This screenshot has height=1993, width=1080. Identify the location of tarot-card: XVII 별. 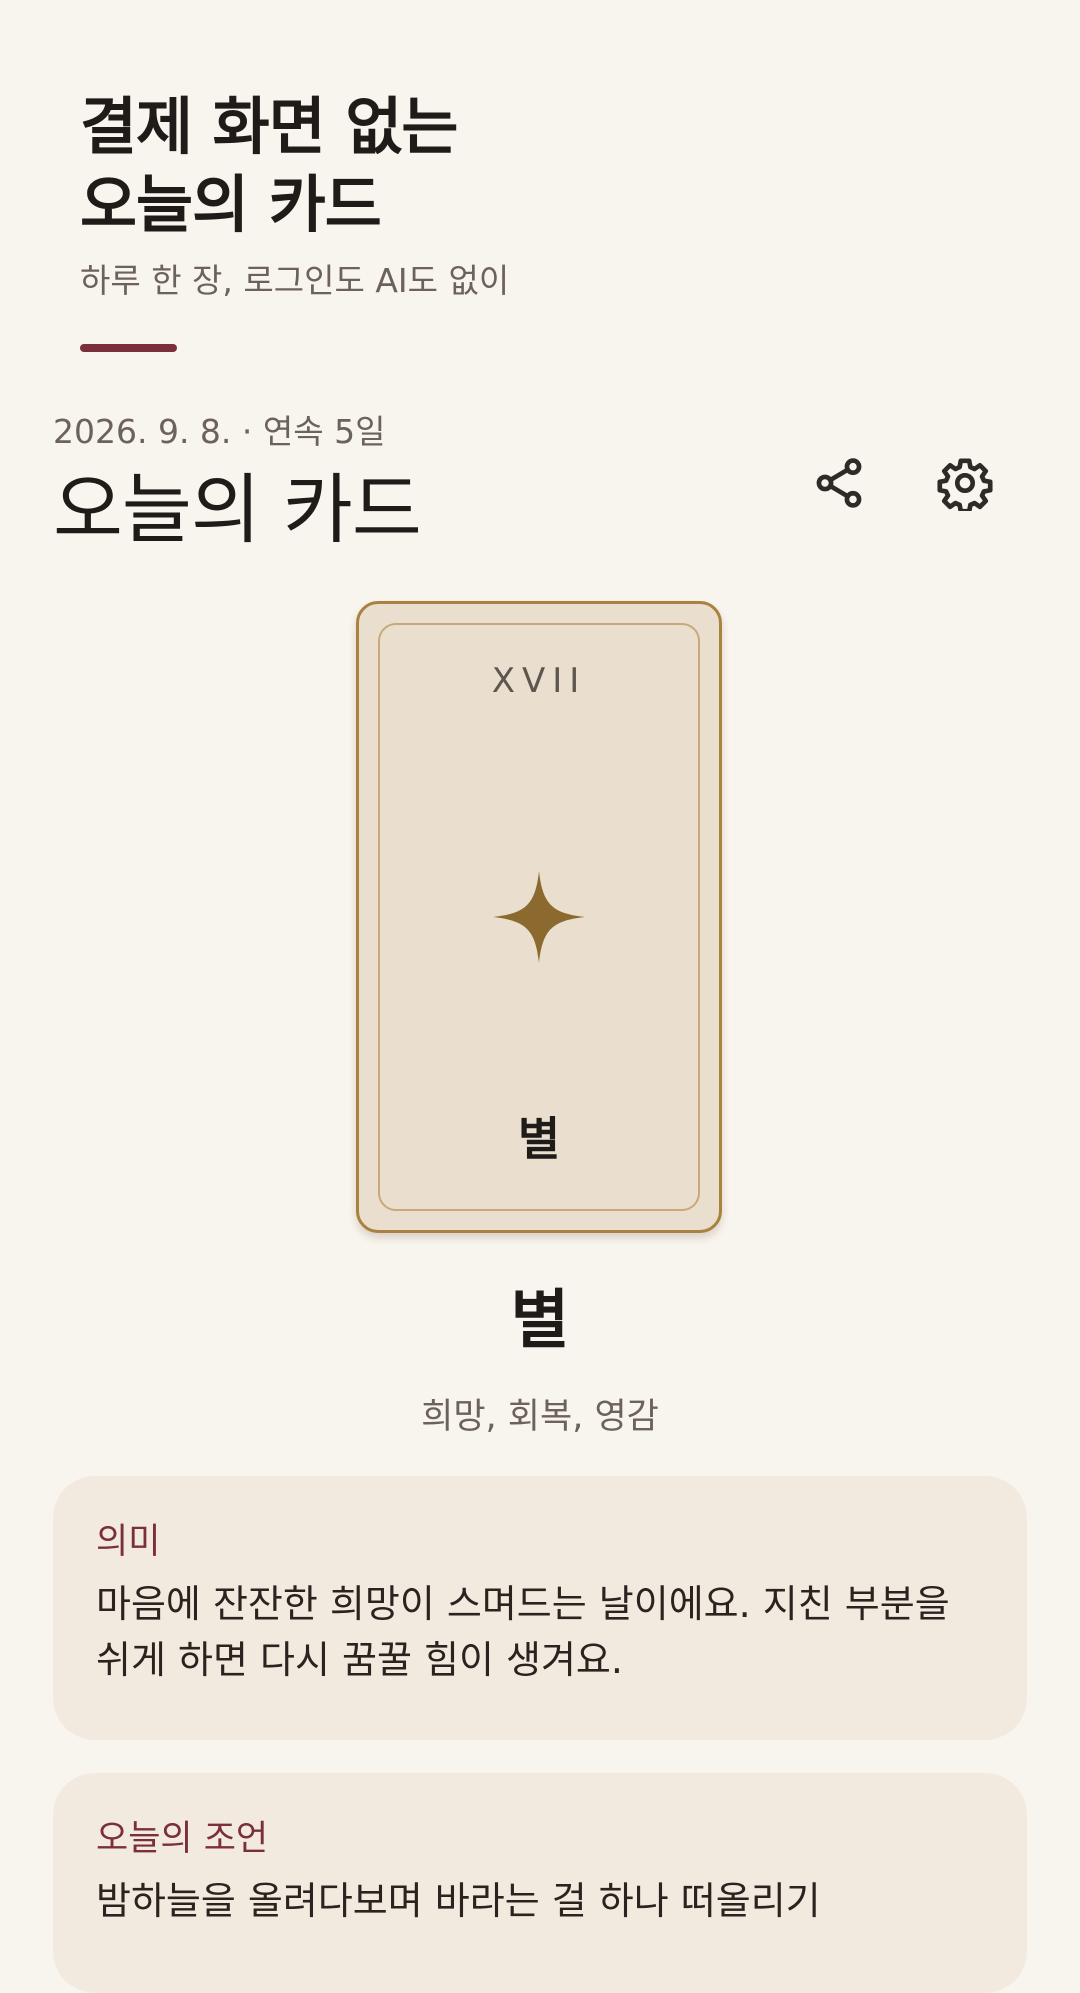
(539, 917).